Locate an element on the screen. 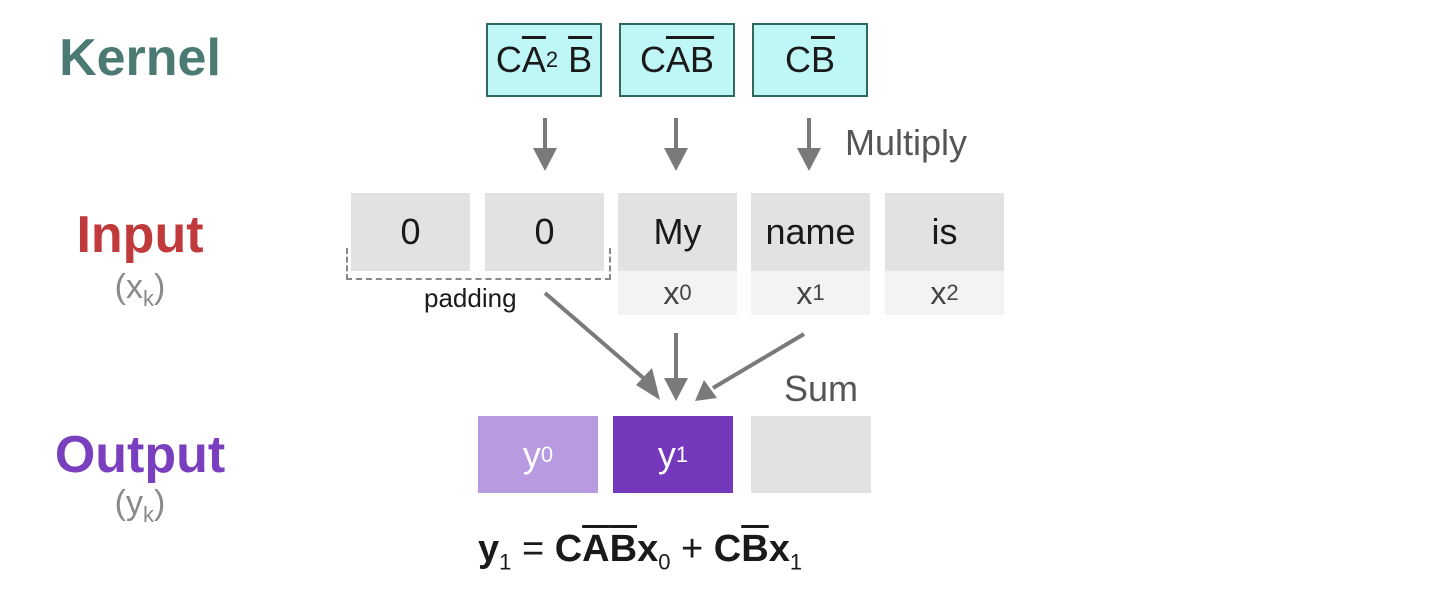 This screenshot has height=600, width=1456. input-var-2: x2 is located at coordinates (944, 293).